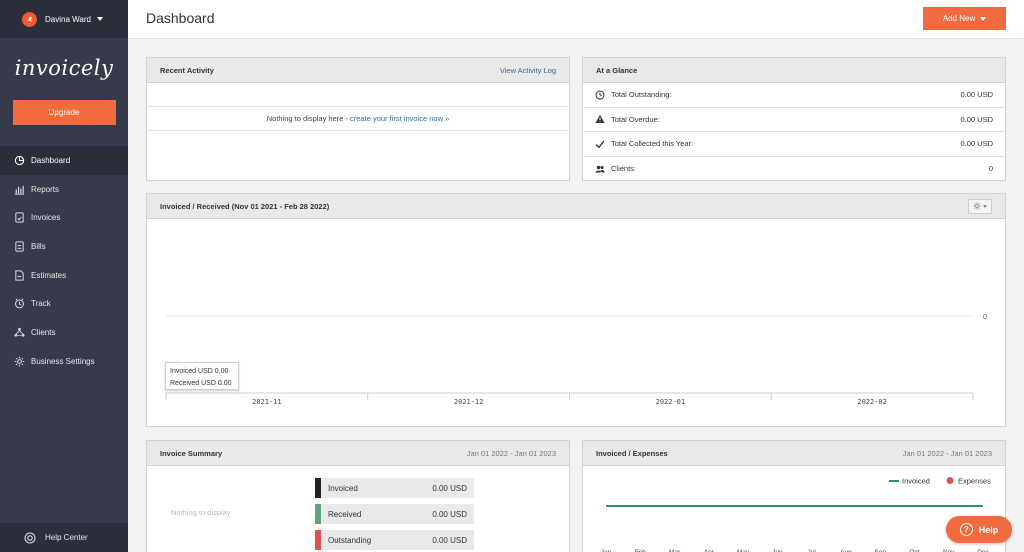 This screenshot has height=552, width=1024. What do you see at coordinates (358, 95) in the screenshot?
I see `activity-spacer-row` at bounding box center [358, 95].